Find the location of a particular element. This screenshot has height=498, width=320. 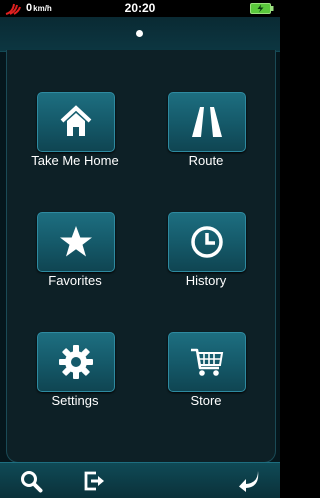

menu-item-label: Favorites is located at coordinates (75, 280).